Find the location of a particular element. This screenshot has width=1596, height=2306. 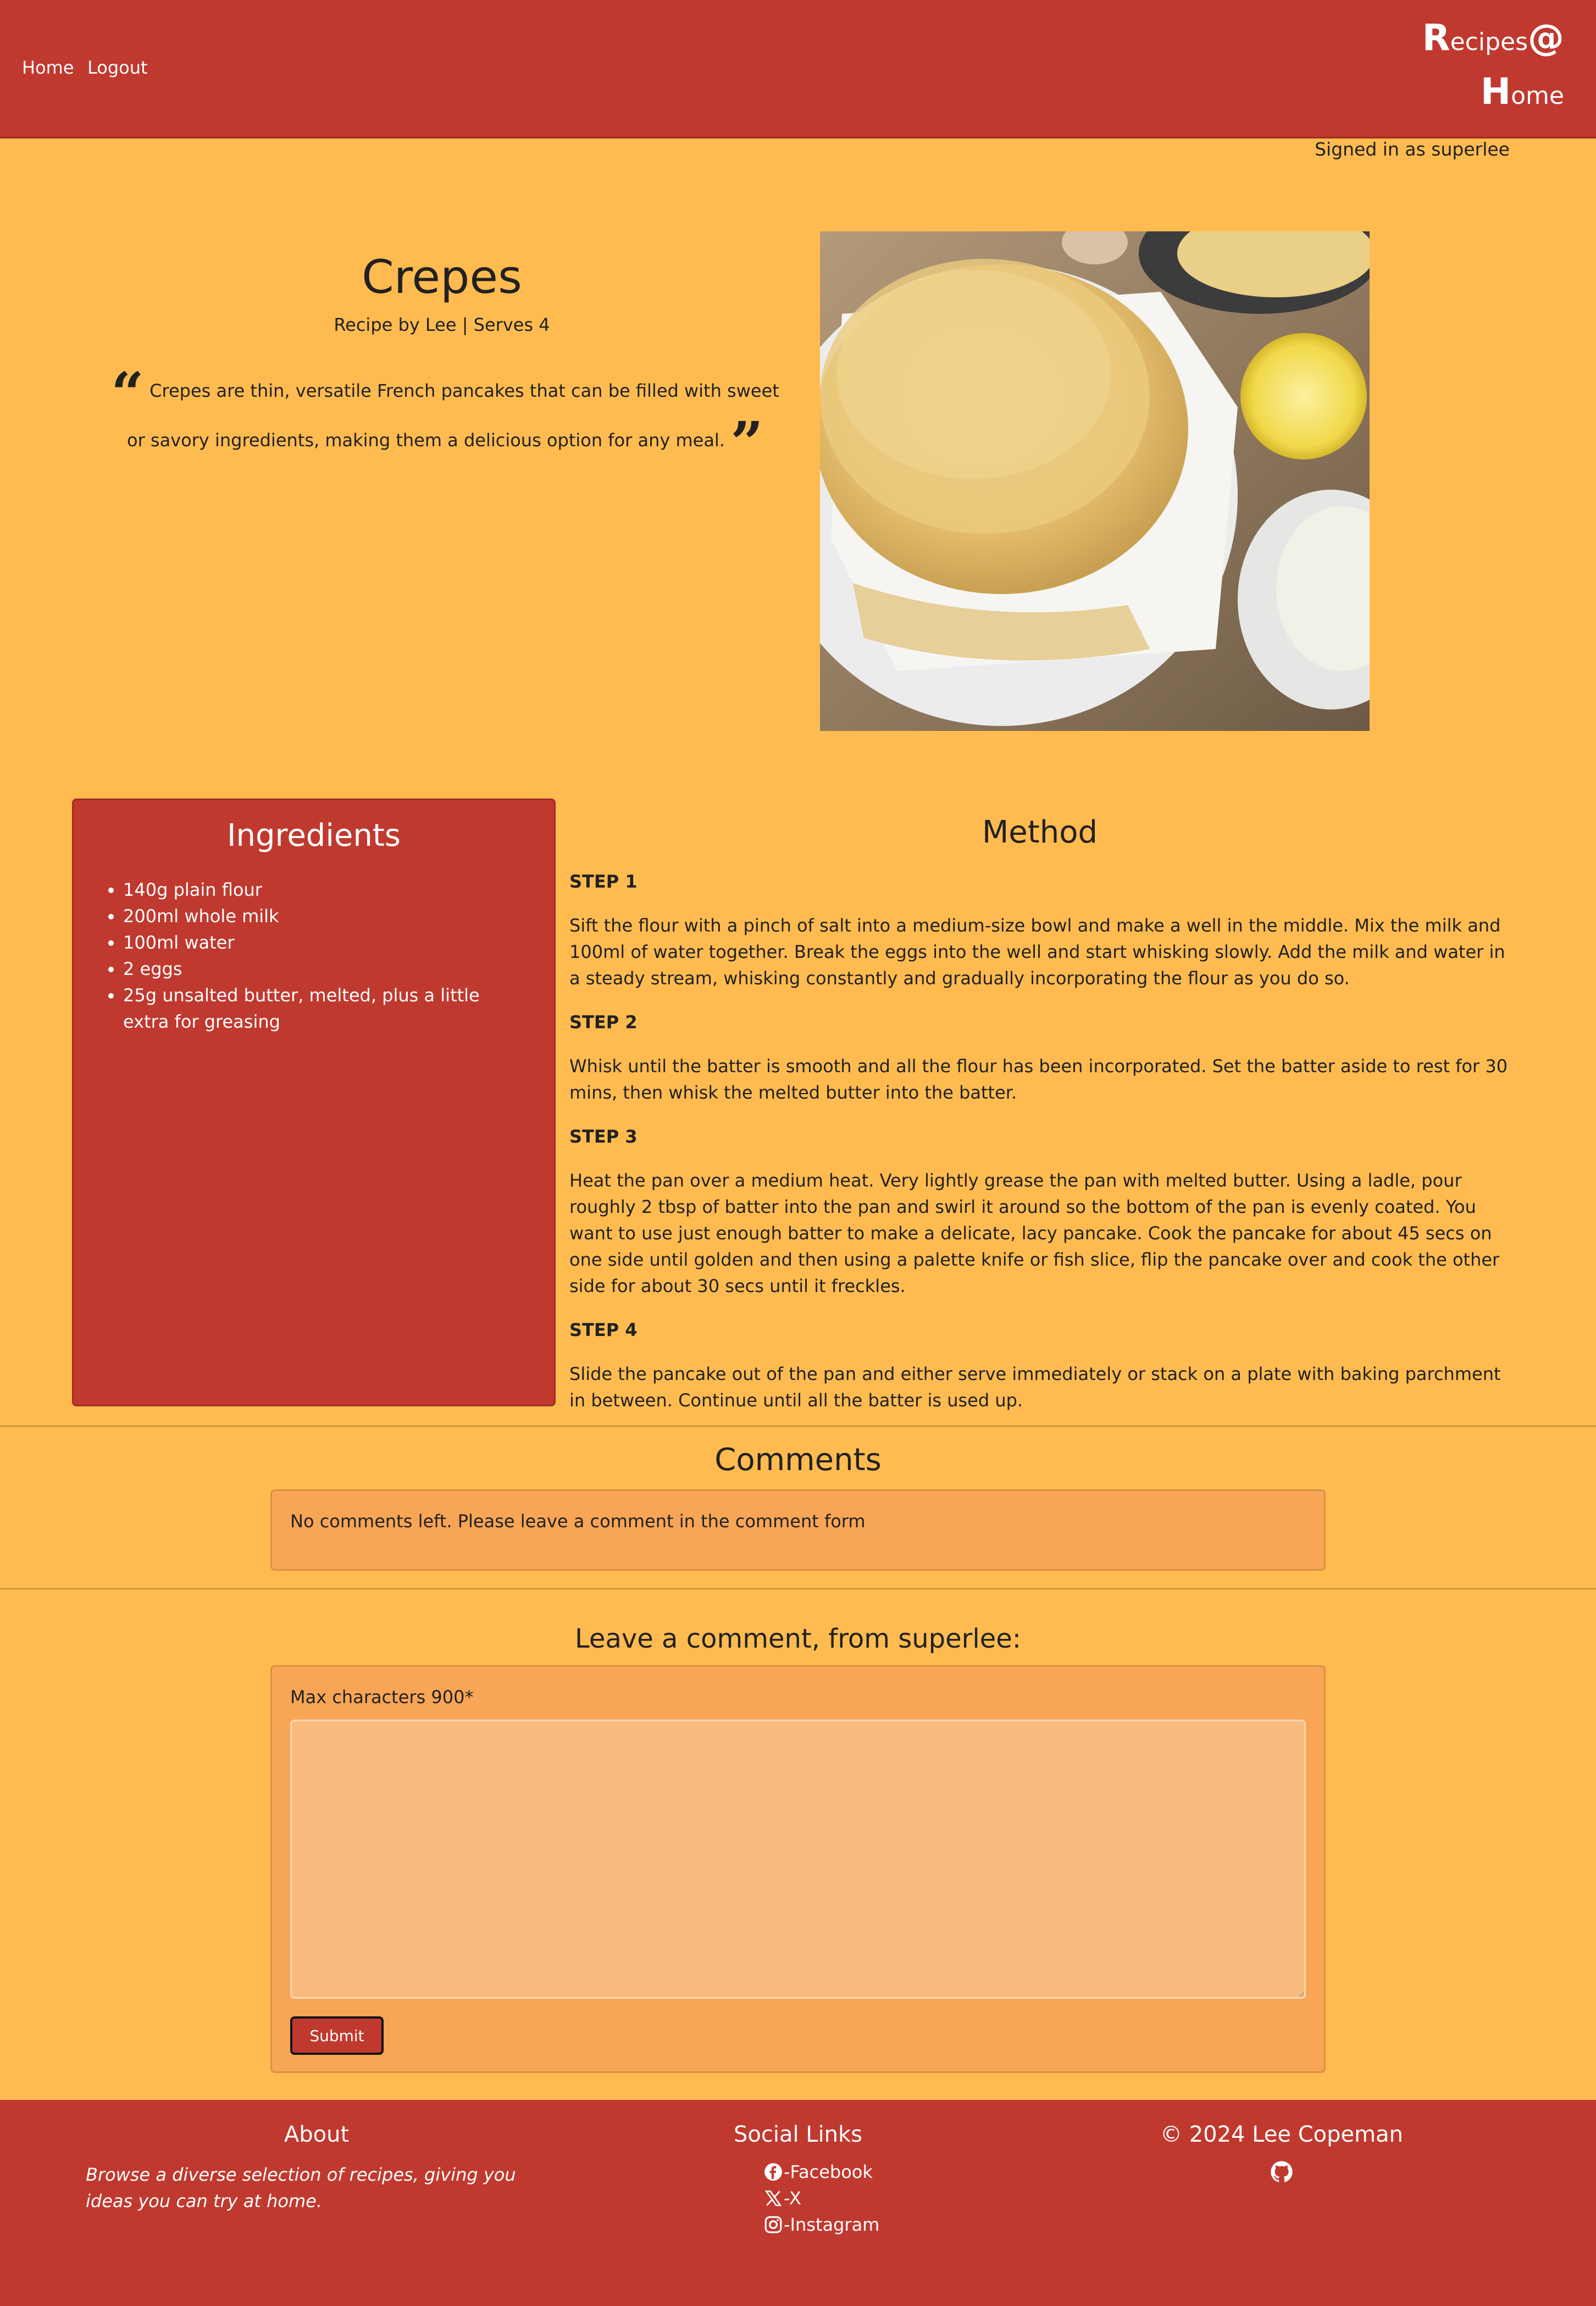

crepes-photo is located at coordinates (1095, 481).